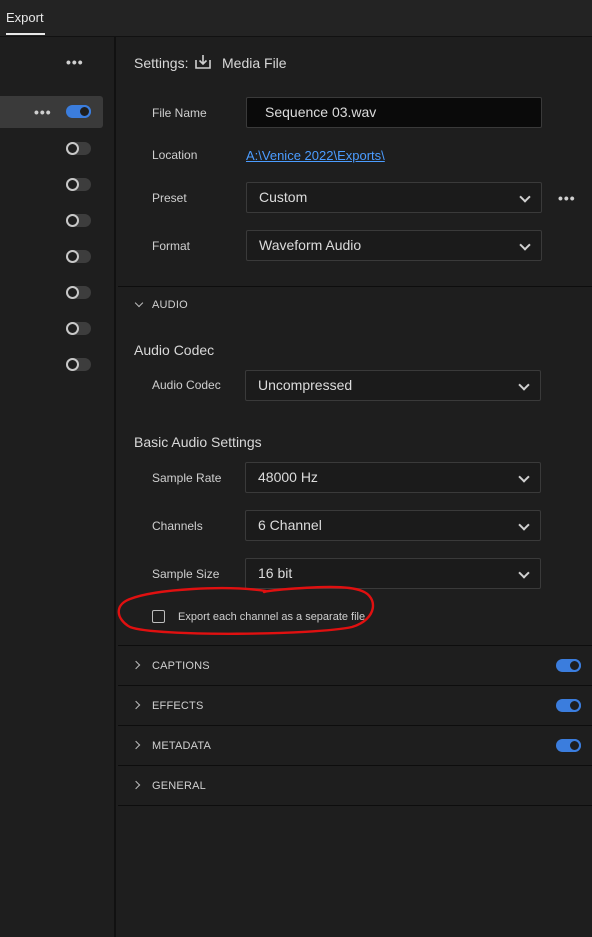 The image size is (592, 937). What do you see at coordinates (186, 385) in the screenshot?
I see `audio-codec-label: Audio Codec` at bounding box center [186, 385].